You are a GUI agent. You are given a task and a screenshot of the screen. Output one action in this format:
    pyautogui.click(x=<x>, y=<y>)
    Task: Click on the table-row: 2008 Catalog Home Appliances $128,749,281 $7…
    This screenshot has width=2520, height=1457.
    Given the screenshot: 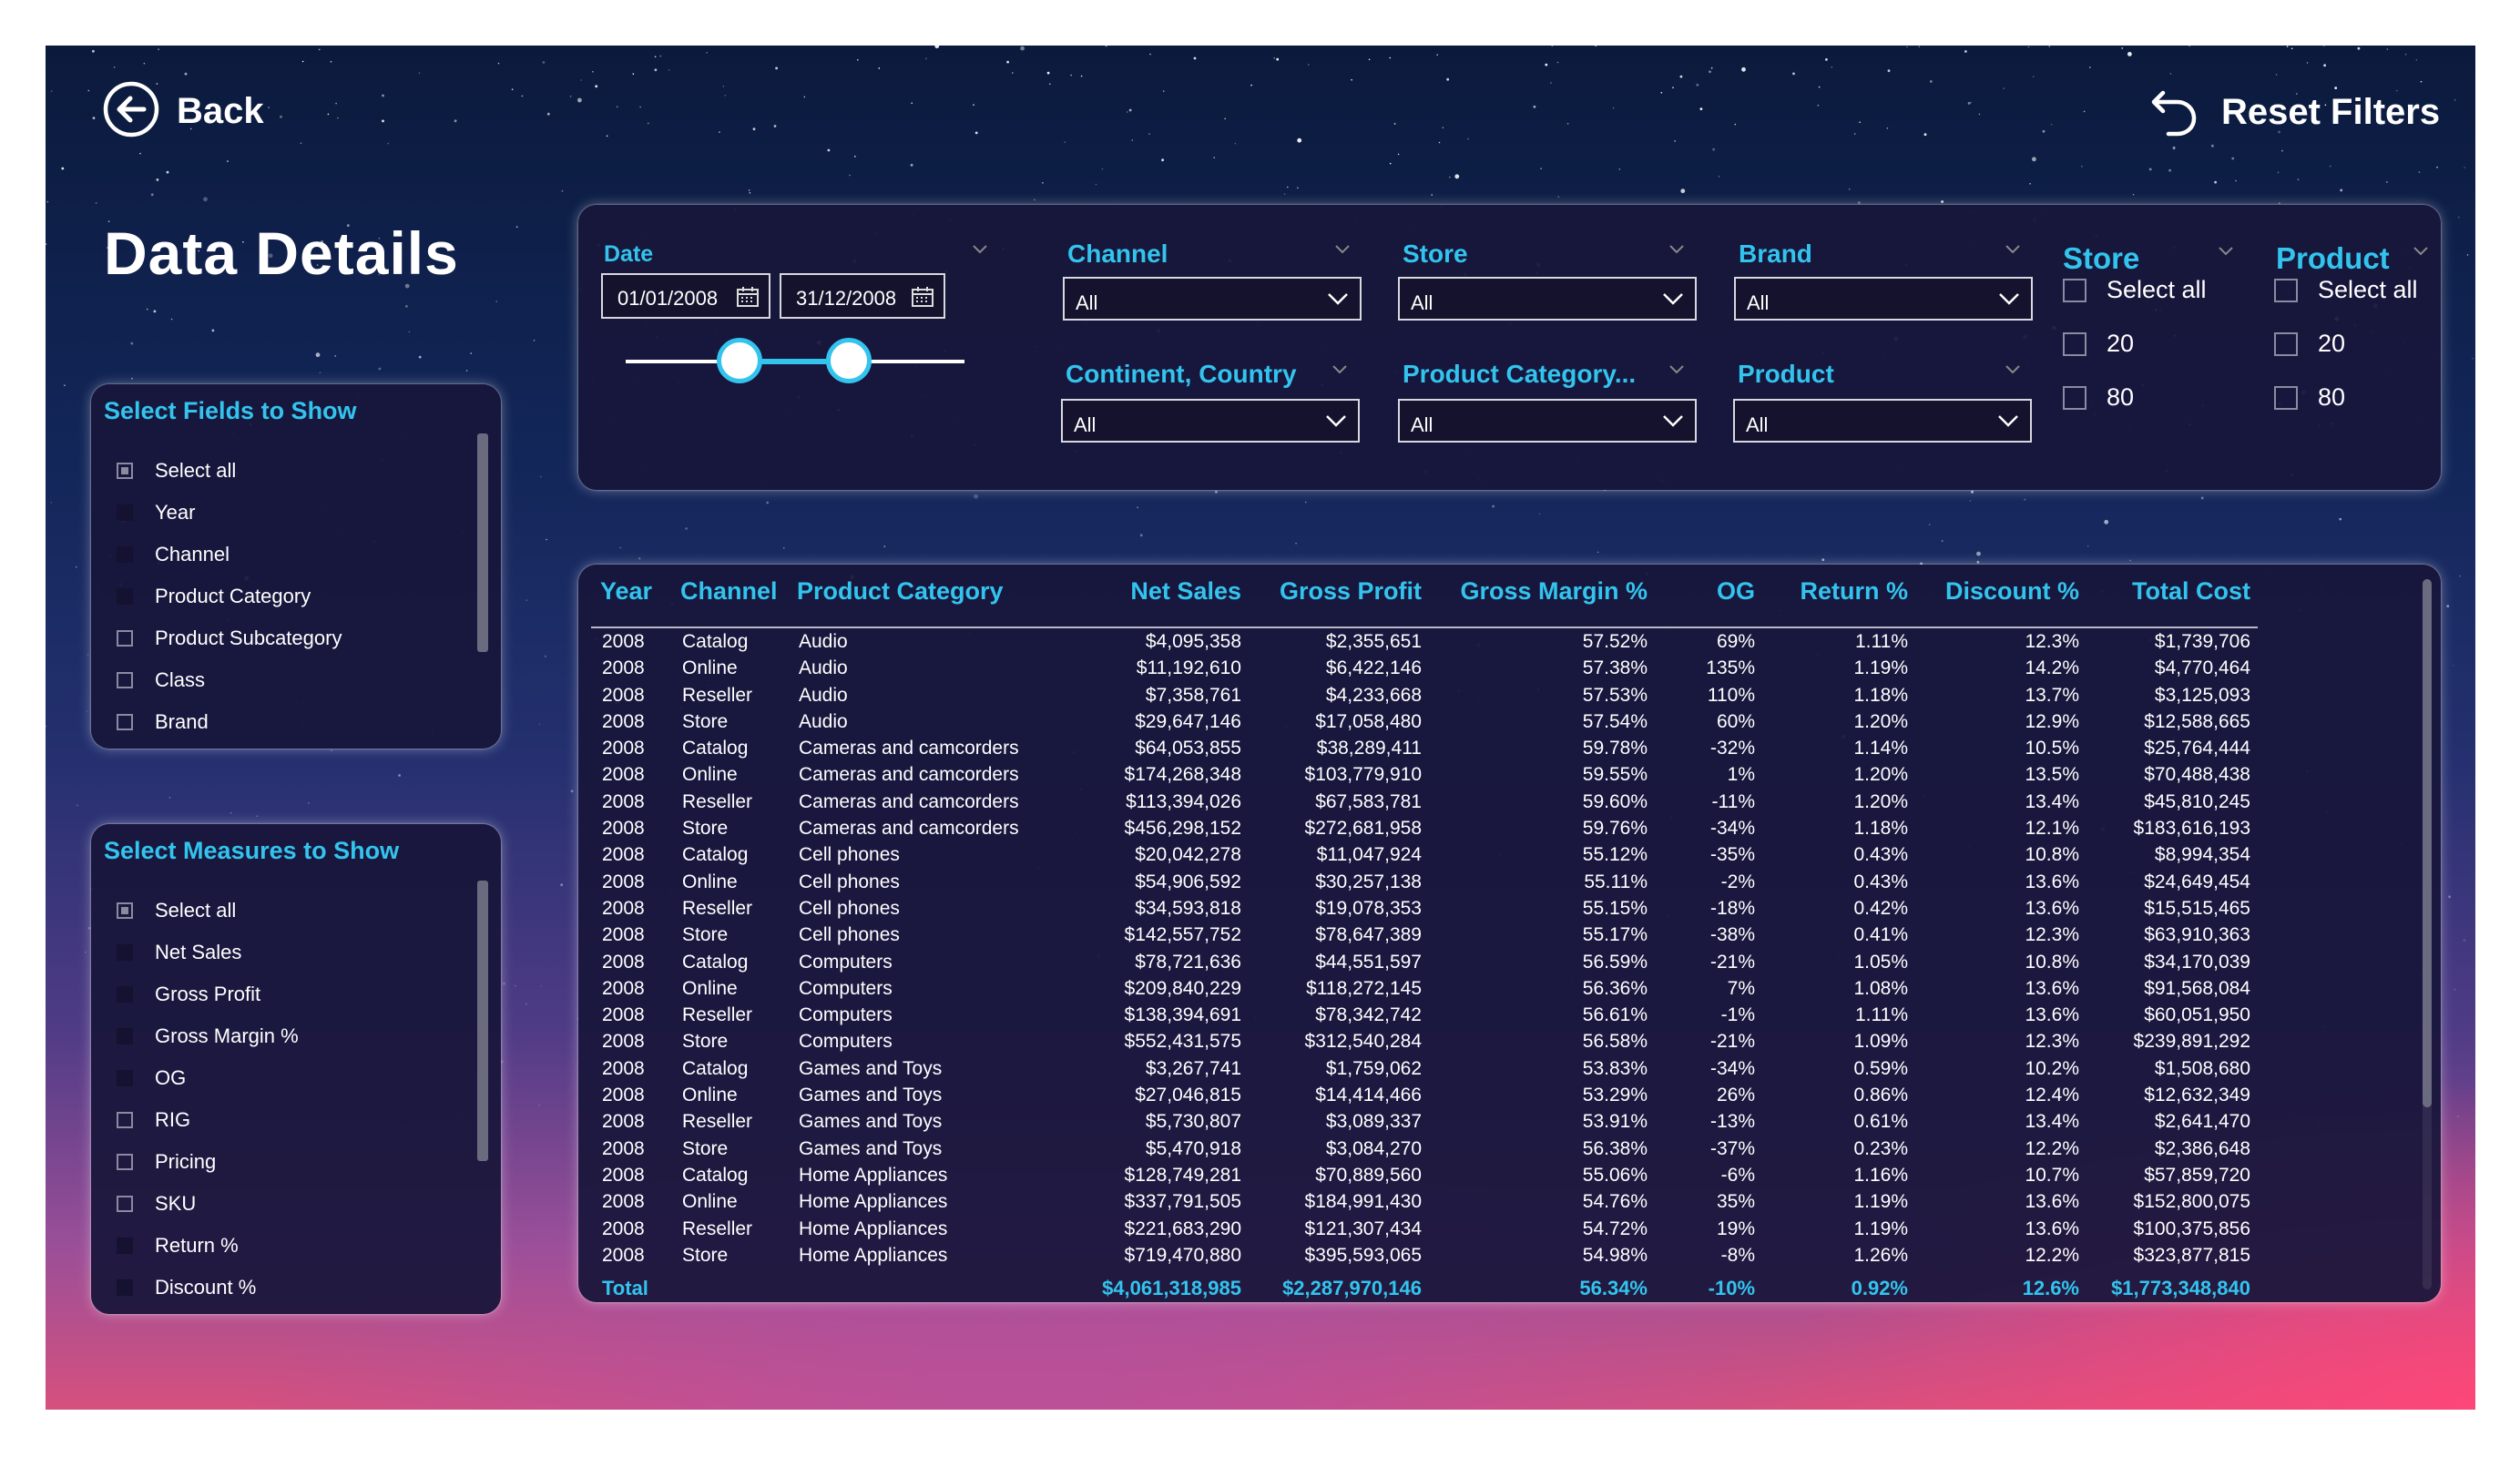 What is the action you would take?
    pyautogui.click(x=1425, y=1175)
    